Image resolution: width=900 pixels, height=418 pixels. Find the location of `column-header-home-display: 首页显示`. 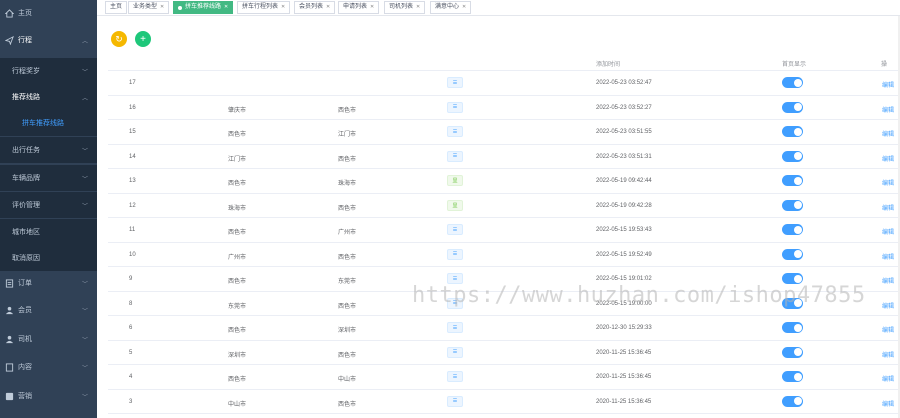

column-header-home-display: 首页显示 is located at coordinates (794, 65).